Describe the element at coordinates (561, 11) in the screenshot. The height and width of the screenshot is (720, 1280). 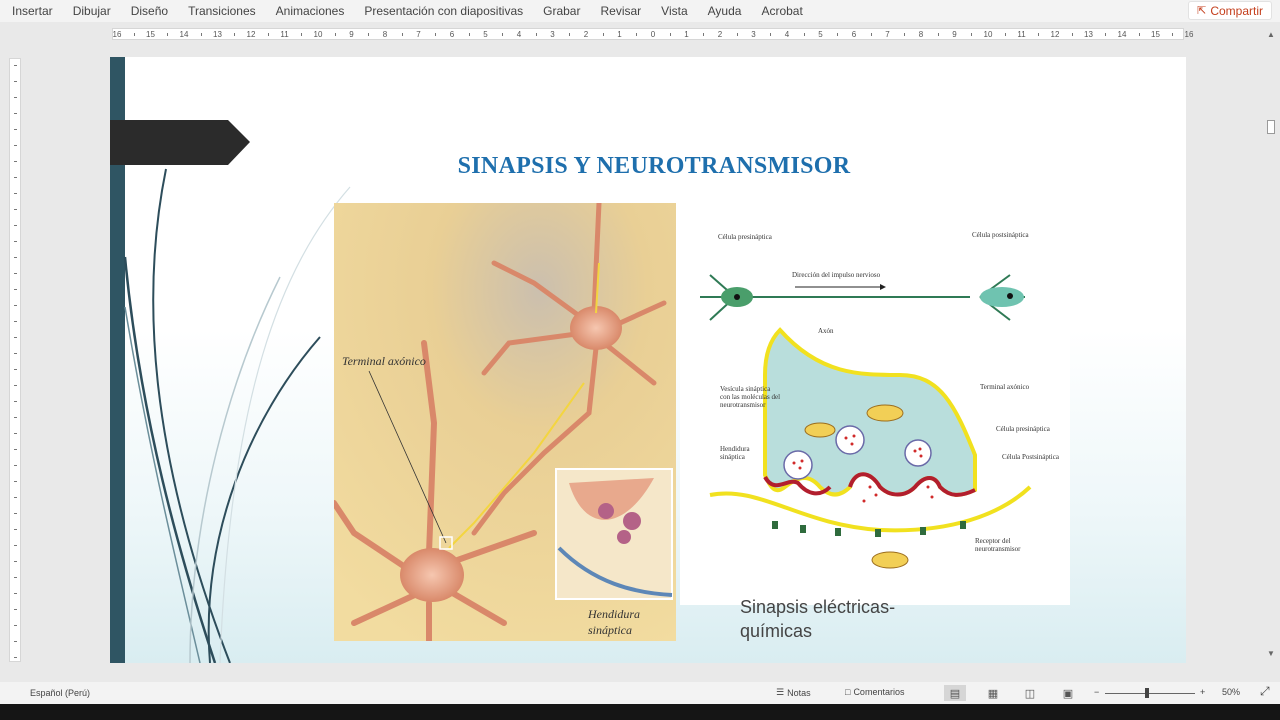
I see `menu-grabar: Grabar` at that location.